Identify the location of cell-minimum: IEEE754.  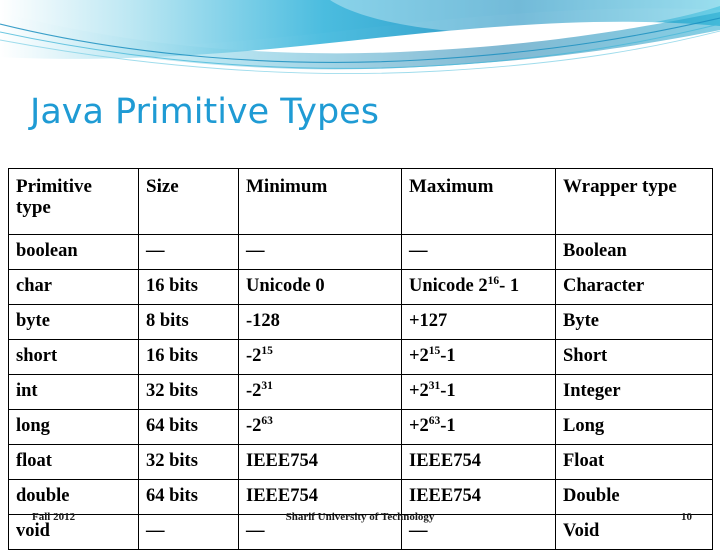
(320, 462).